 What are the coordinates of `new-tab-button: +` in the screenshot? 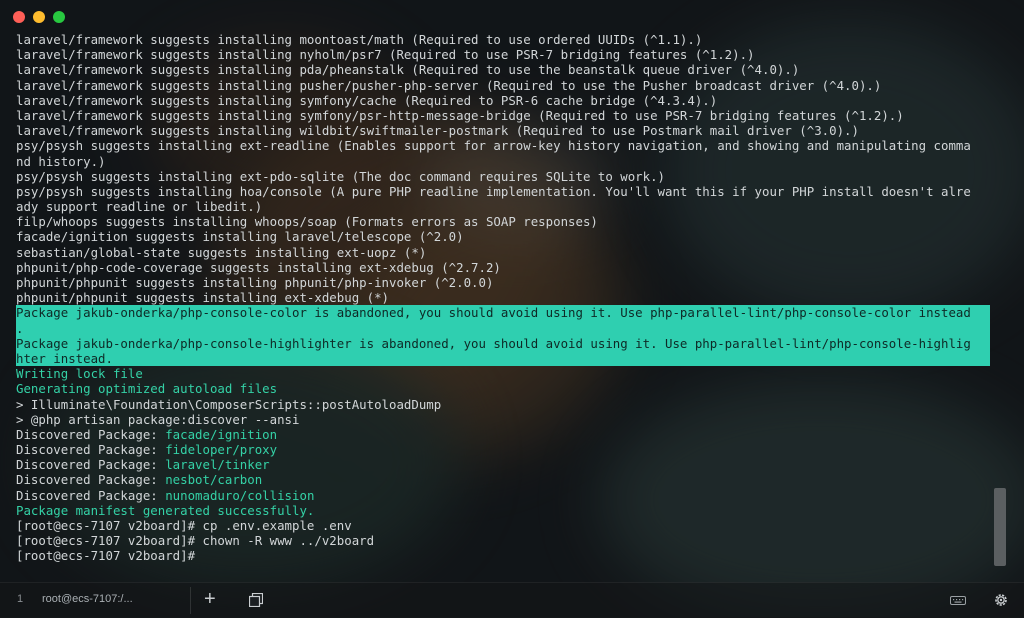 It's located at (210, 599).